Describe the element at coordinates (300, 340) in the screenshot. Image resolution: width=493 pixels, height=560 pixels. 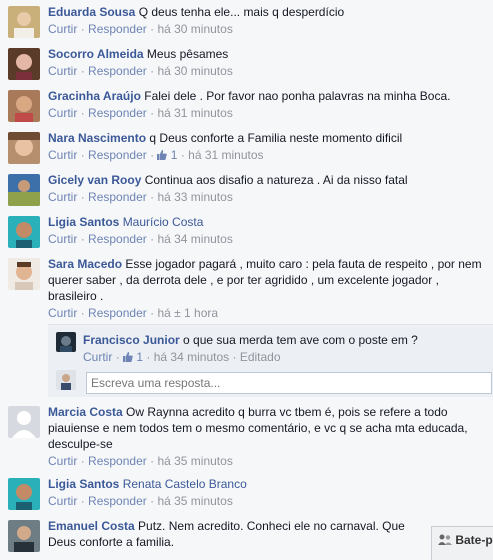
I see `reply-text: o que sua merda tem ave com o poste em ?` at that location.